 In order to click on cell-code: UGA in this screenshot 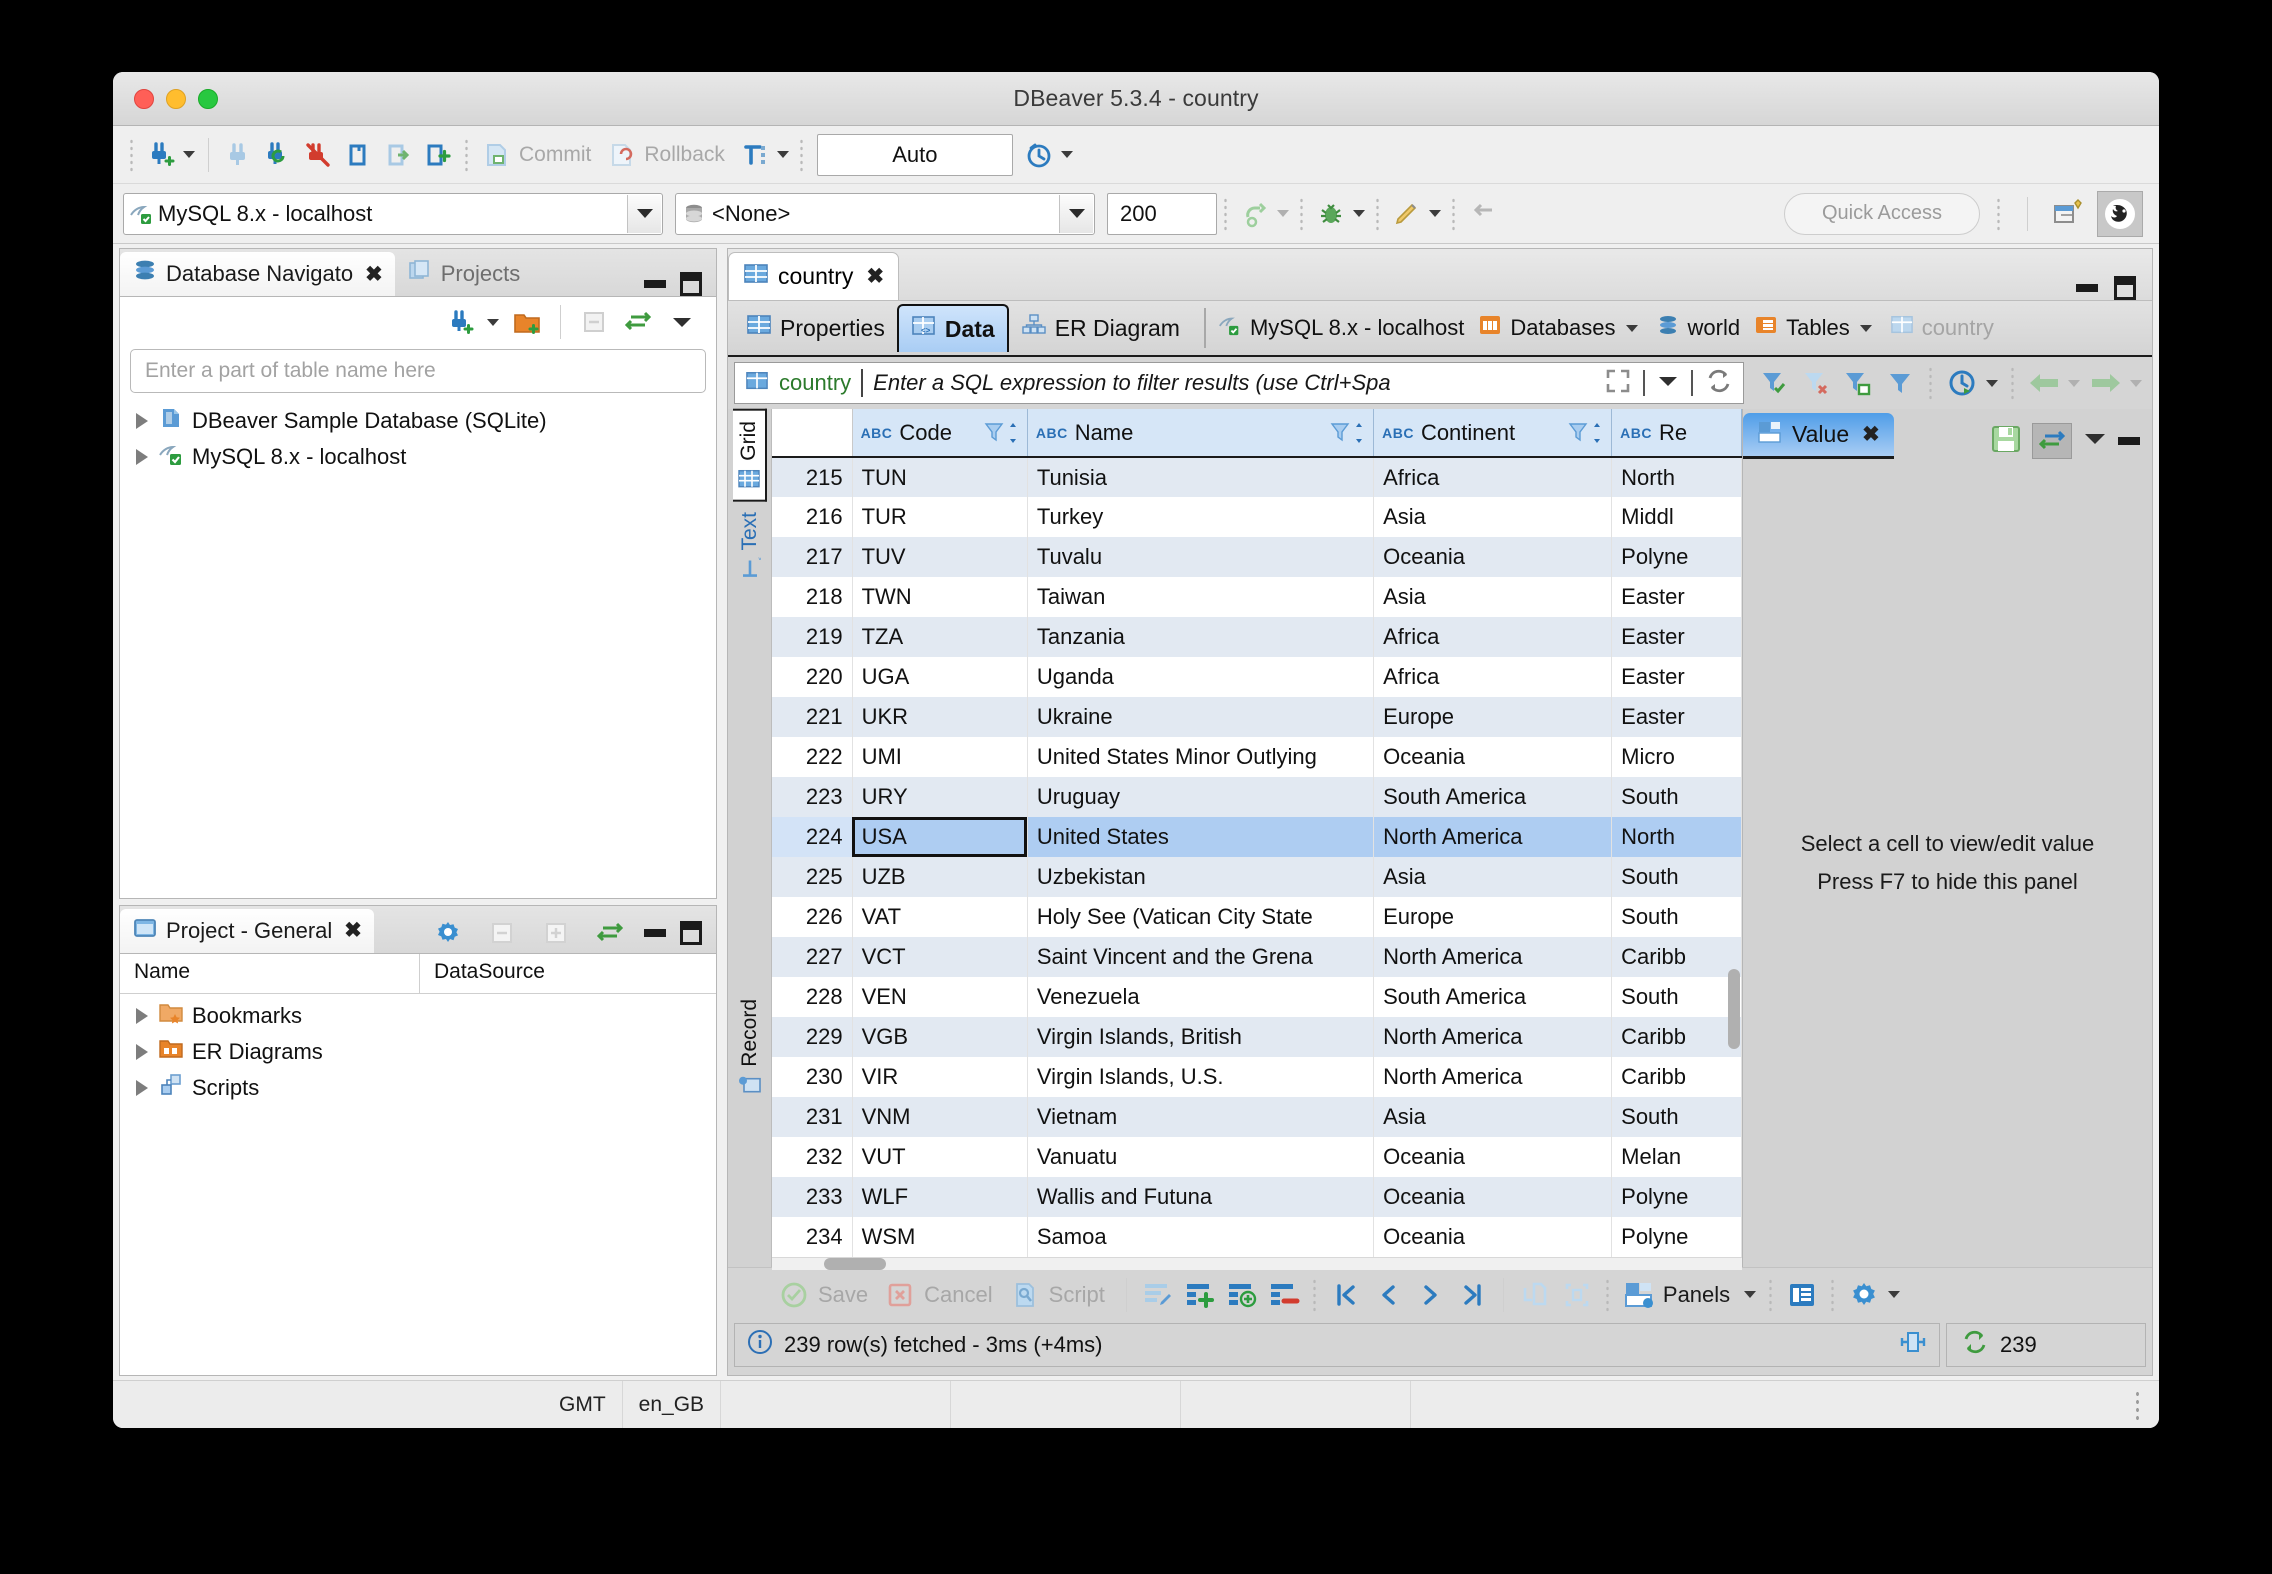, I will do `click(940, 677)`.